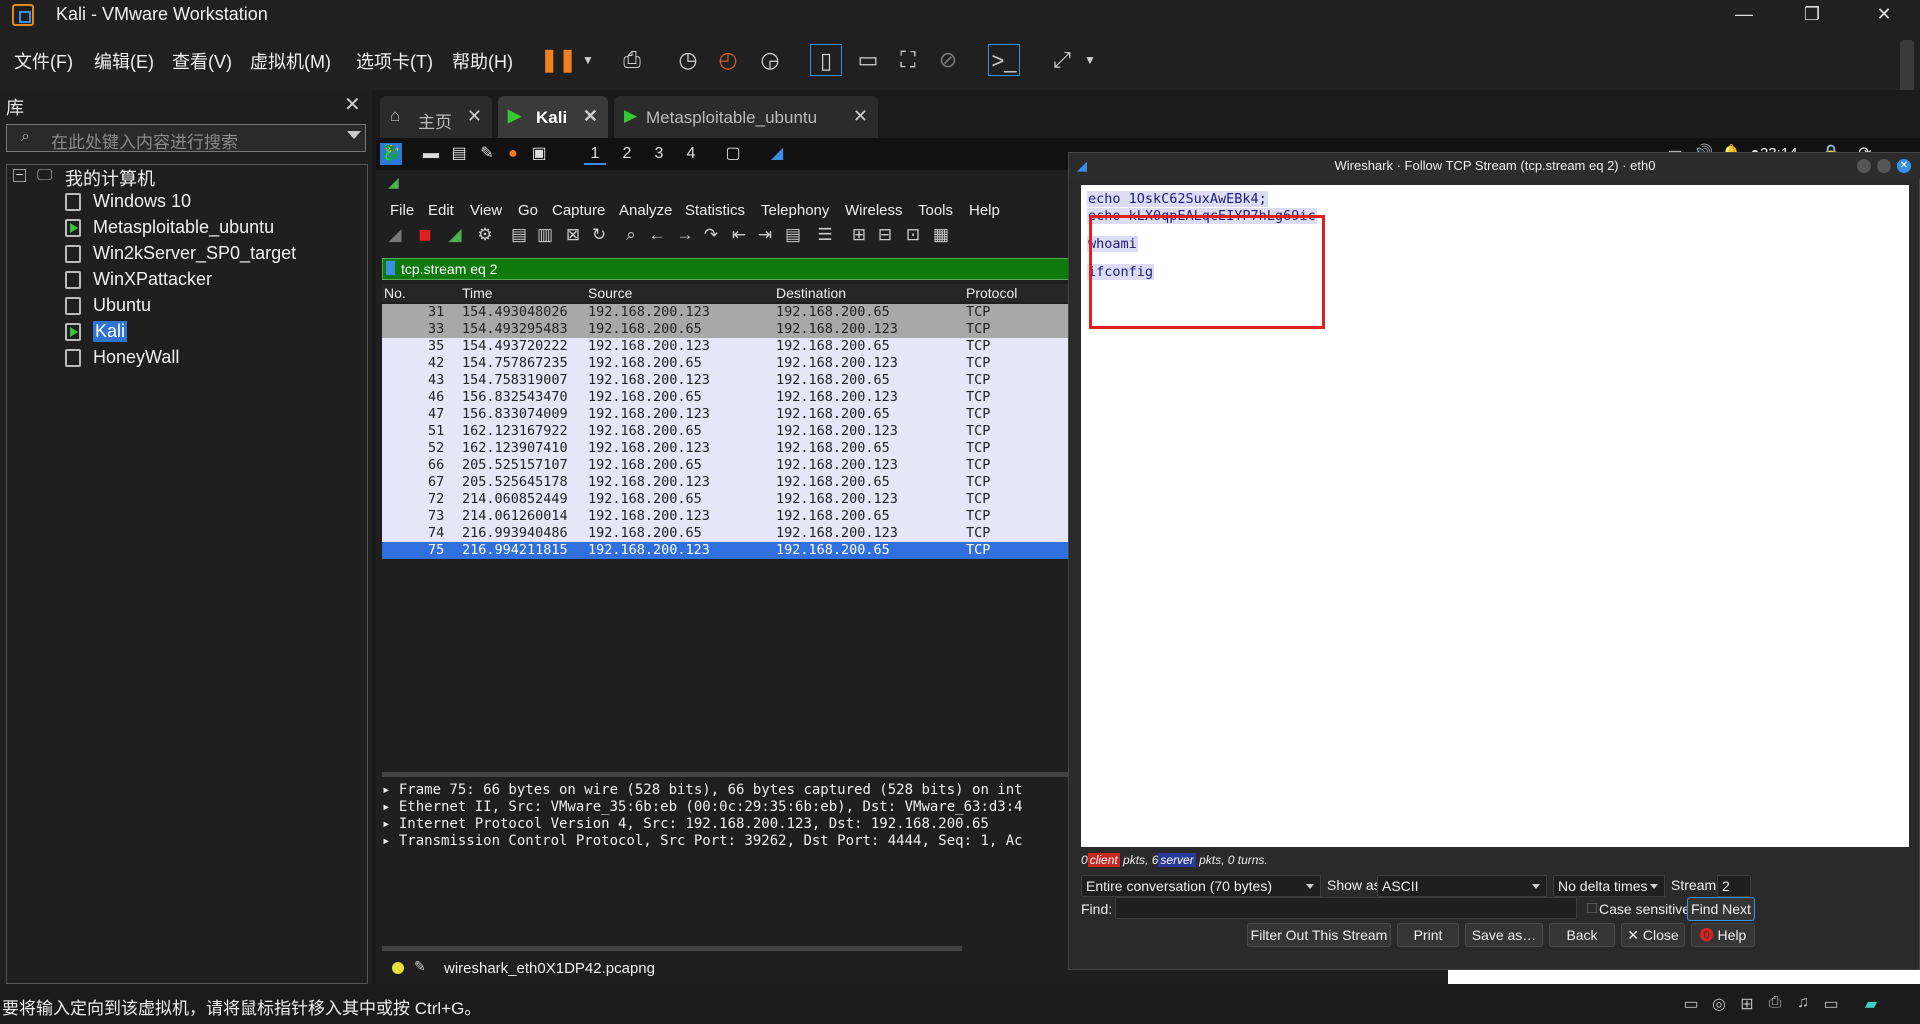 The image size is (1920, 1024). I want to click on tree-root-my-computer: 我的计算机, so click(110, 178).